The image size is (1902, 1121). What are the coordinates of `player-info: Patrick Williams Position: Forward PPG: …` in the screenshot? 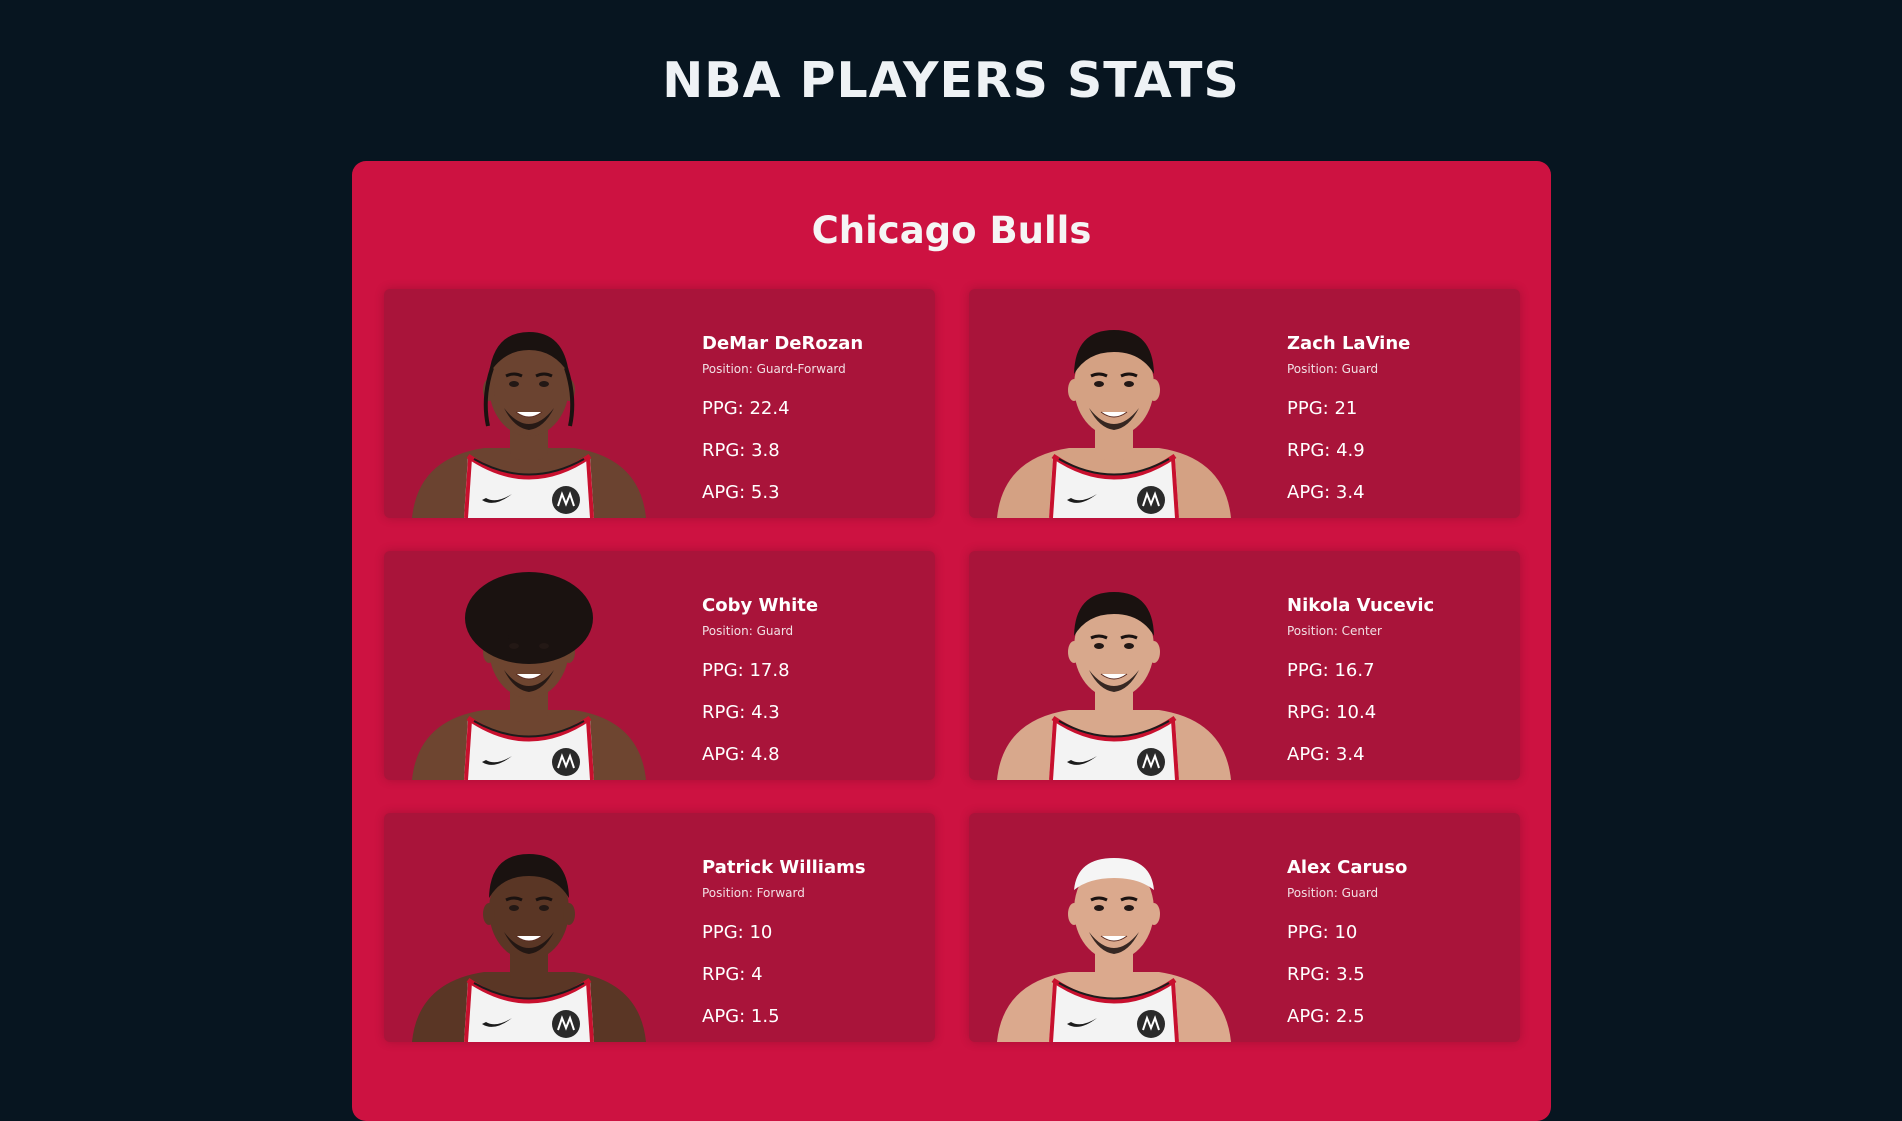 It's located at (784, 942).